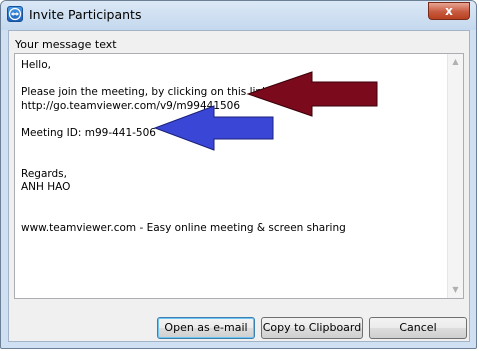  Describe the element at coordinates (44, 173) in the screenshot. I see `message-line: Regards,` at that location.